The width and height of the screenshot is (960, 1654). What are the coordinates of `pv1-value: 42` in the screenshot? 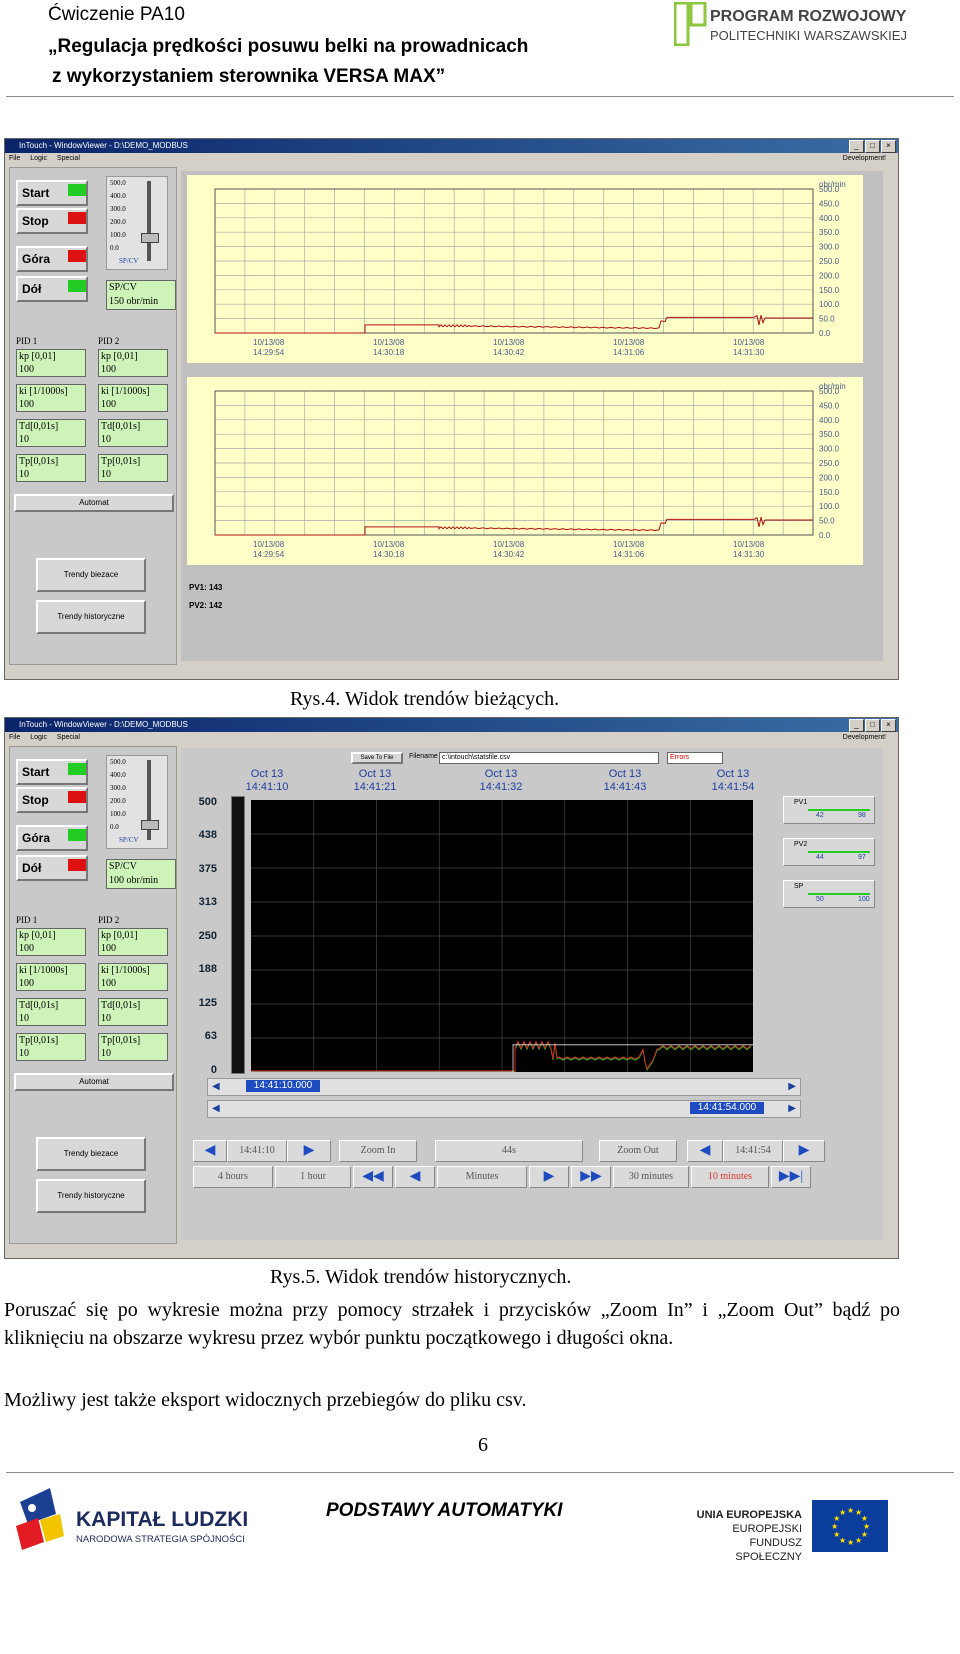 It's located at (820, 815).